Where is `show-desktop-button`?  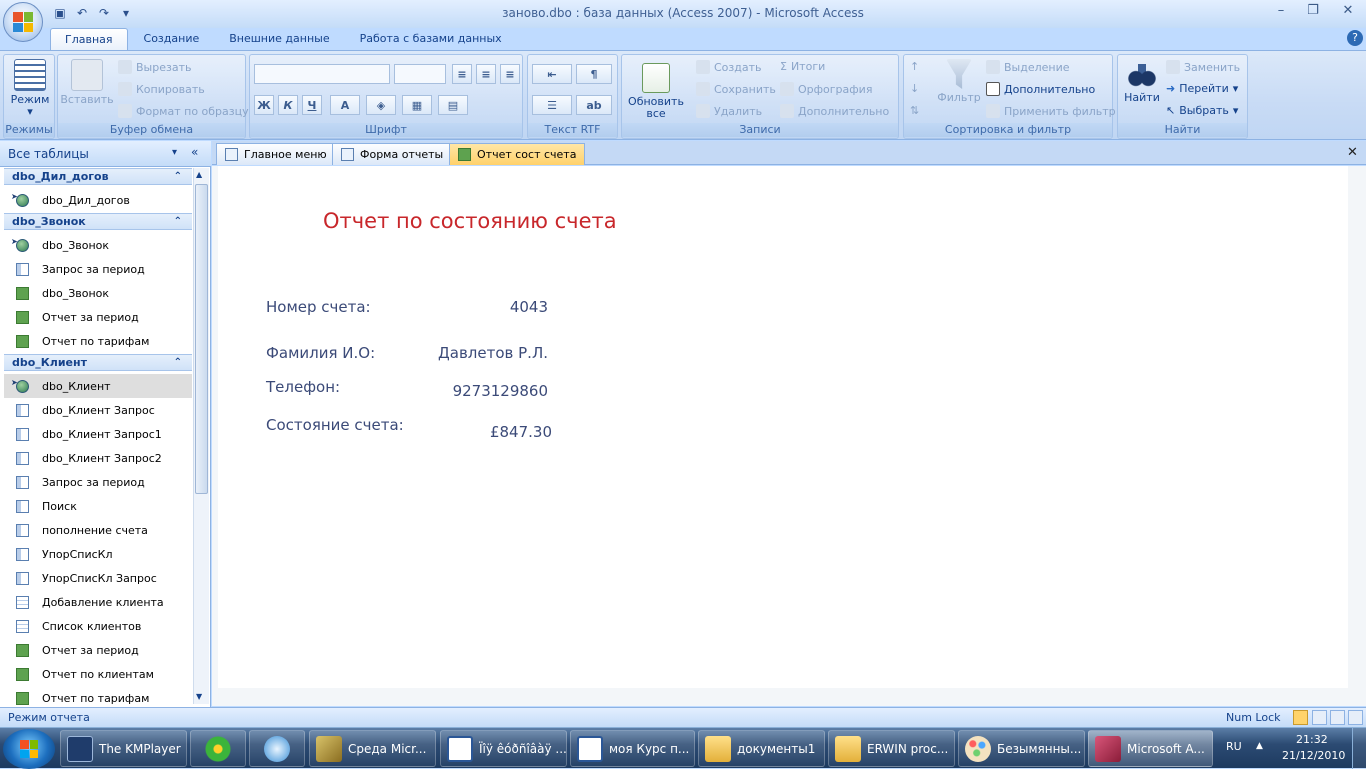
show-desktop-button is located at coordinates (1359, 748).